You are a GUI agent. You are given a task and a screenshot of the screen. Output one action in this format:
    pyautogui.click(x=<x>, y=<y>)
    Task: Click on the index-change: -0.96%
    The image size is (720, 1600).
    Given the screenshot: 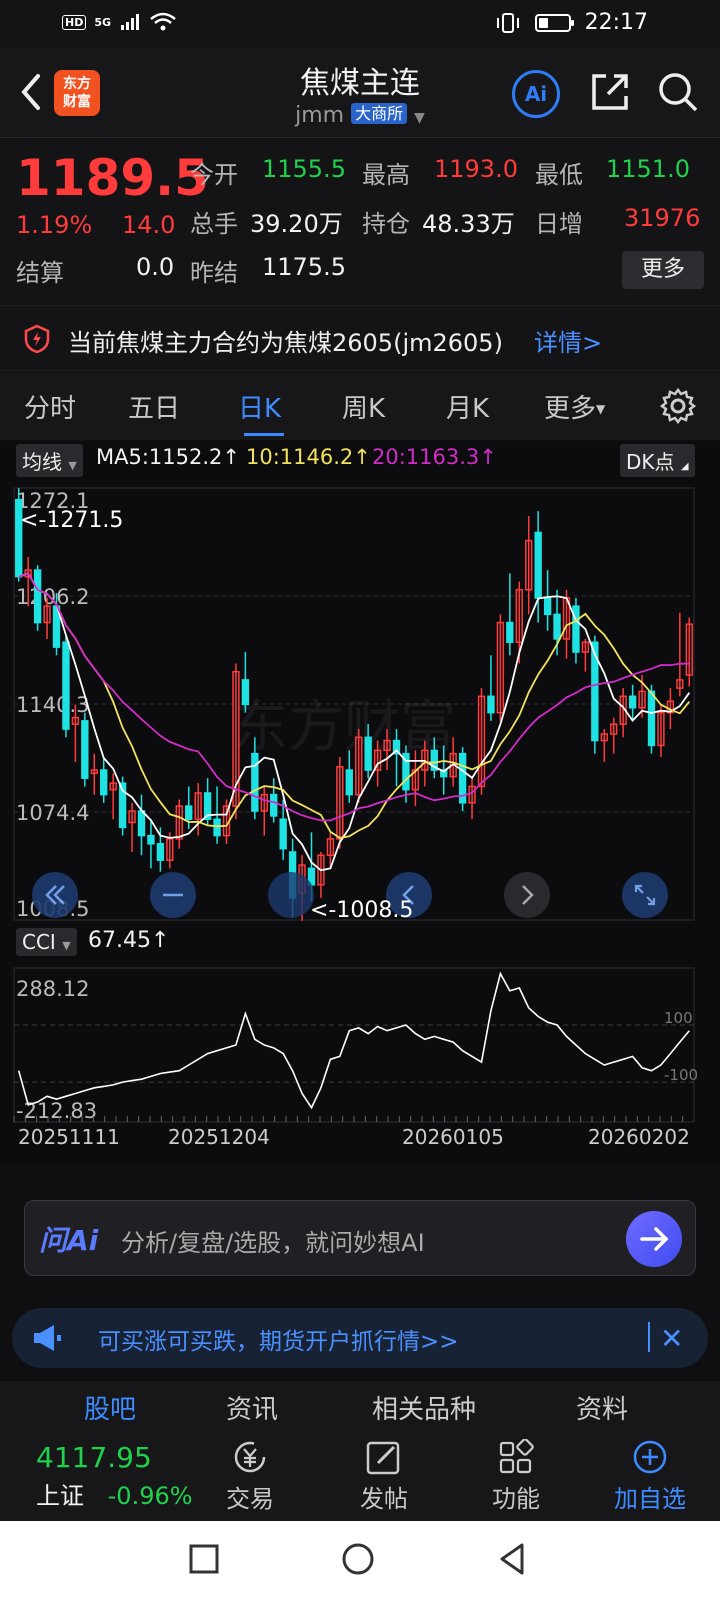 What is the action you would take?
    pyautogui.click(x=150, y=1496)
    